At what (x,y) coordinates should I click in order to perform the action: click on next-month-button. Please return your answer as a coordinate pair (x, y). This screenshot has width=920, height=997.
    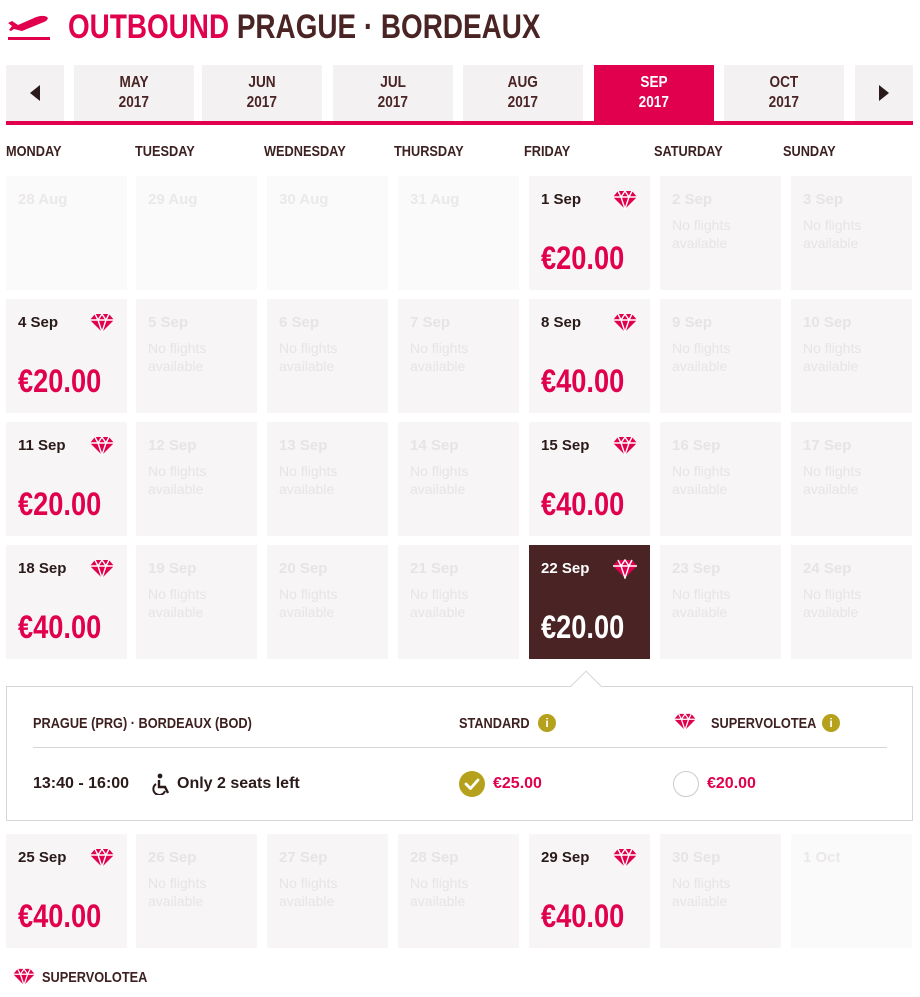
    Looking at the image, I should click on (884, 93).